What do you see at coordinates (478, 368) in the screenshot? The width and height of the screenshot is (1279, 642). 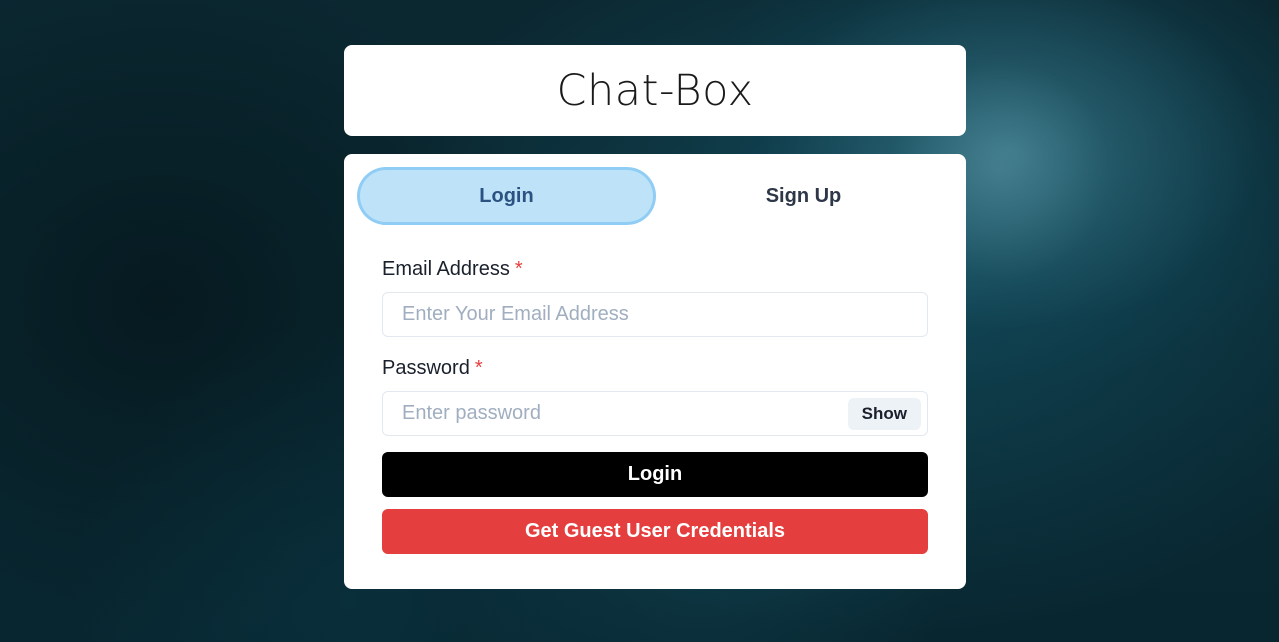 I see `password-required-marker: *` at bounding box center [478, 368].